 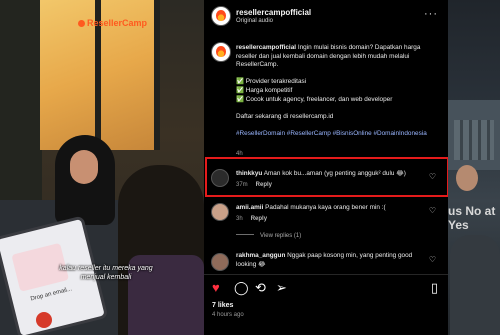 I want to click on like-heart-icon: ♥, so click(x=216, y=287).